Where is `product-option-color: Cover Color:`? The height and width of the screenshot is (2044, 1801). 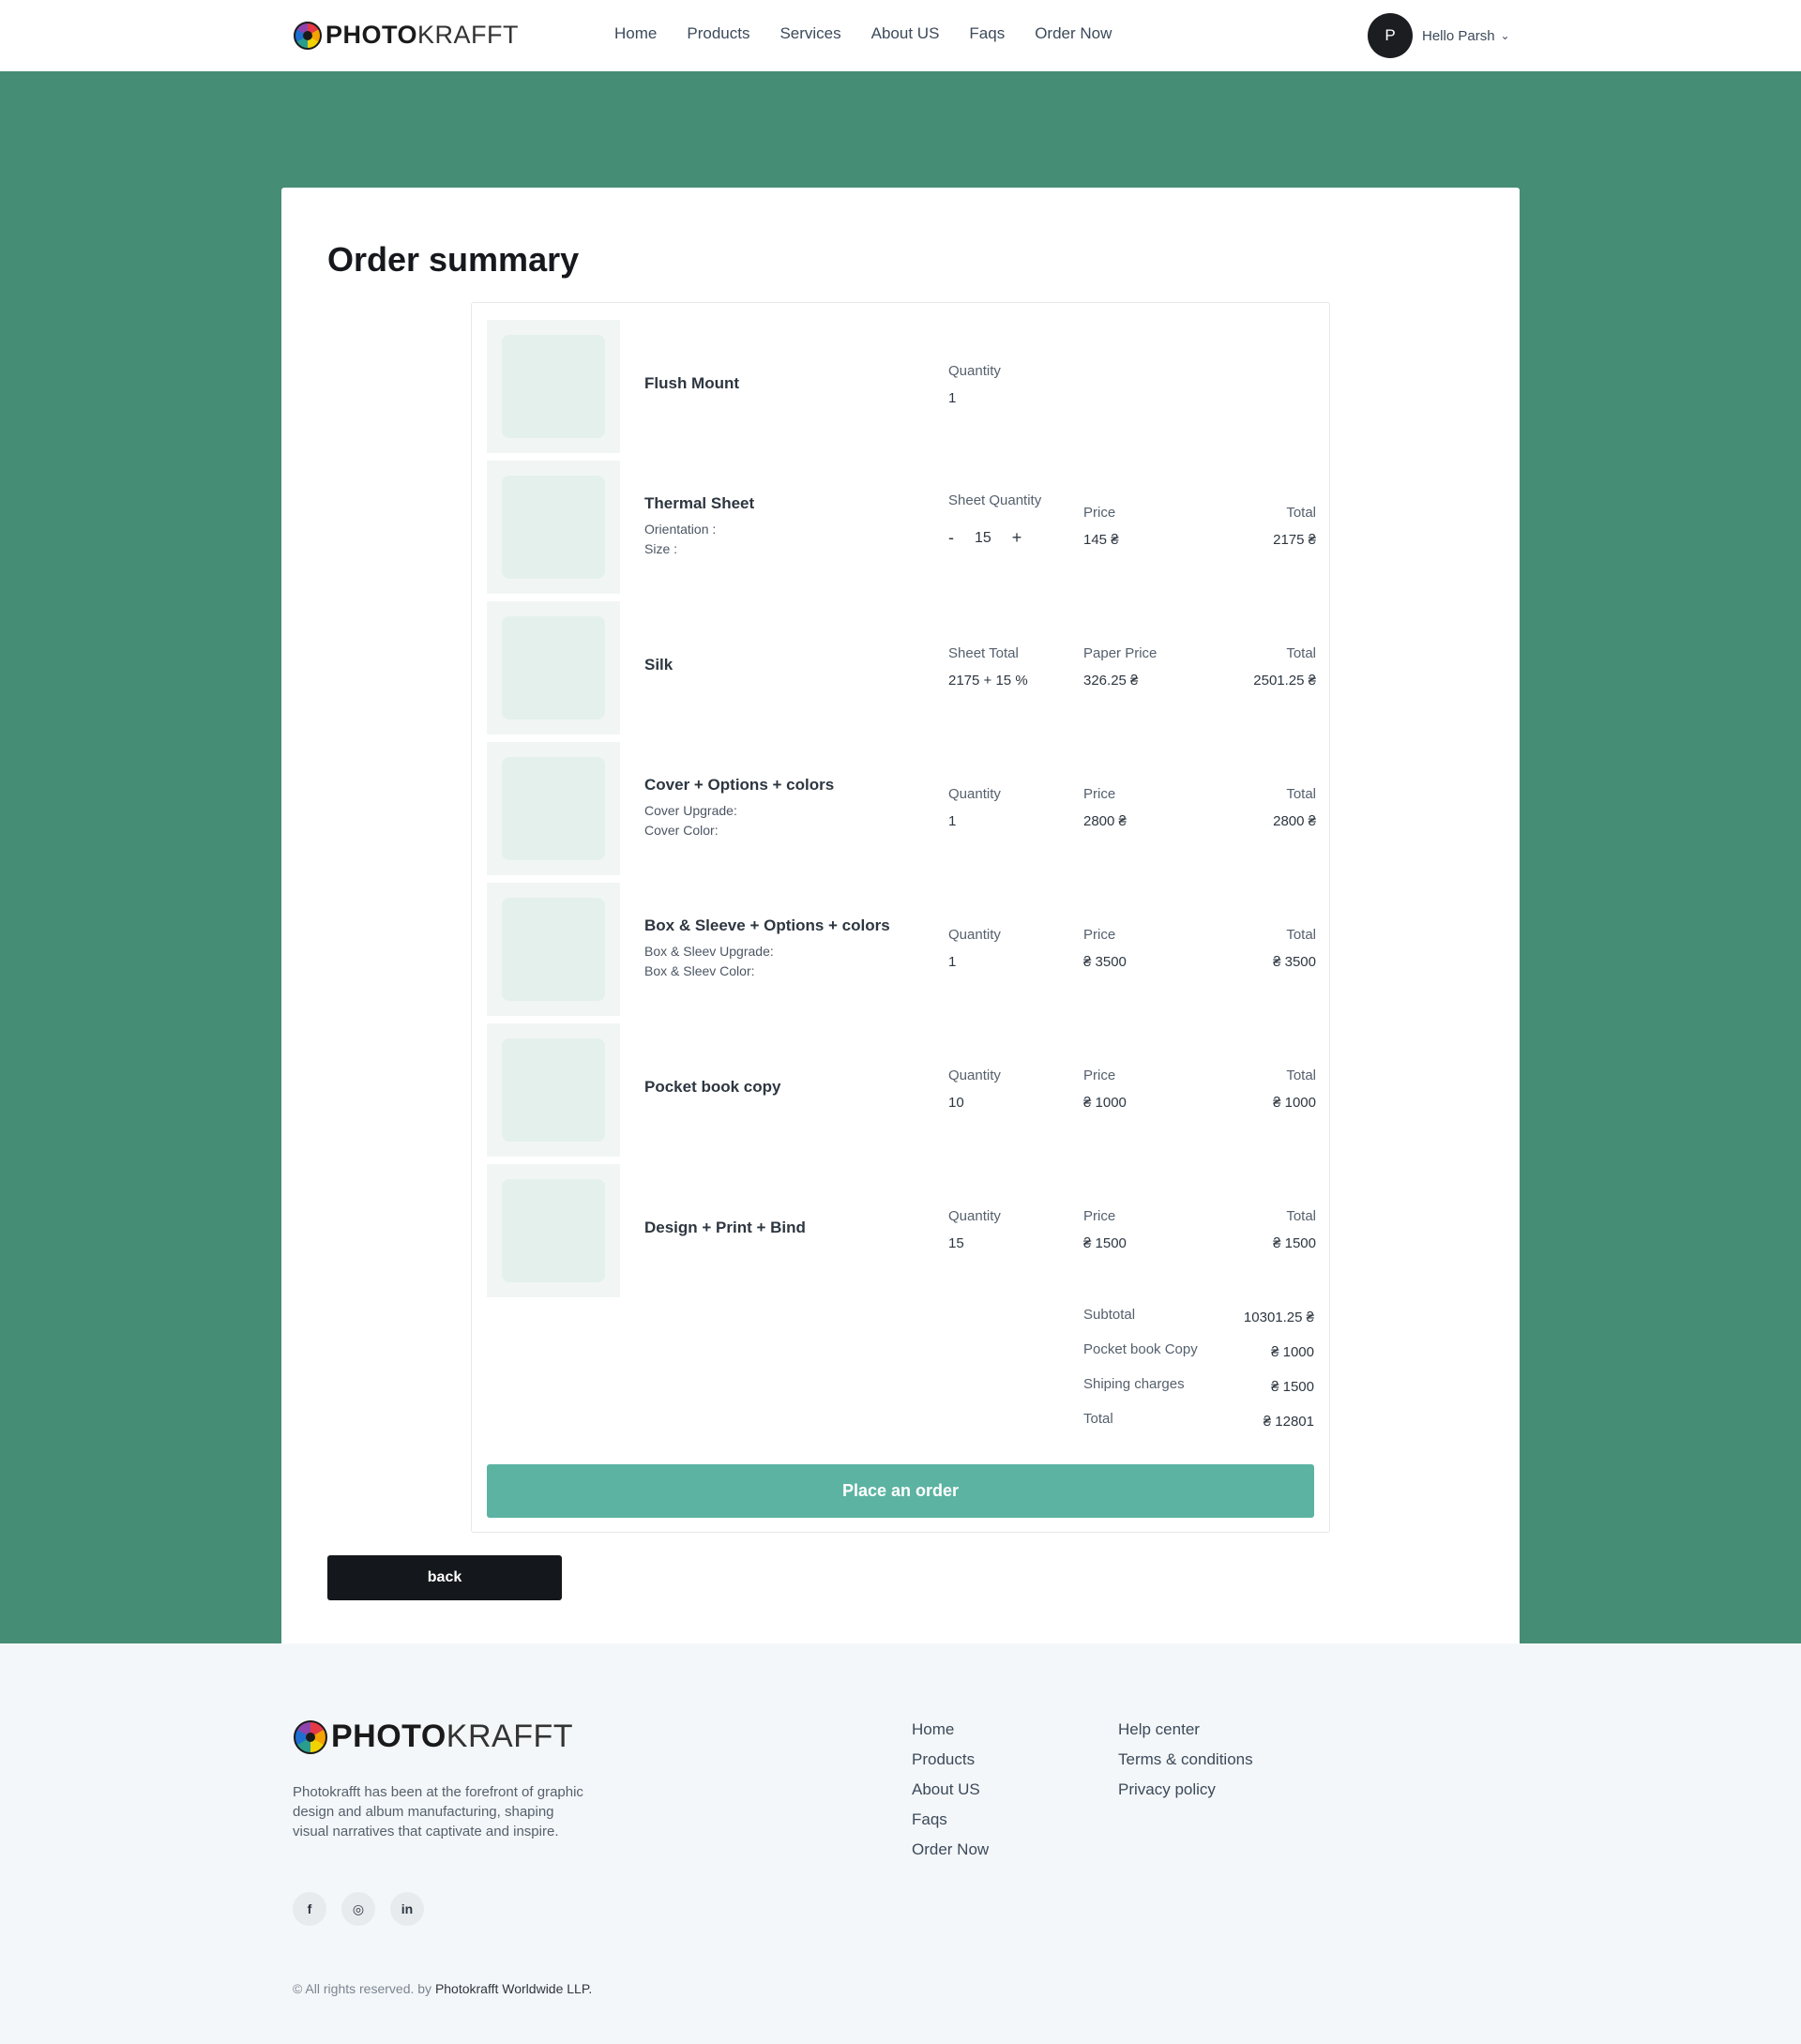
product-option-color: Cover Color: is located at coordinates (681, 830).